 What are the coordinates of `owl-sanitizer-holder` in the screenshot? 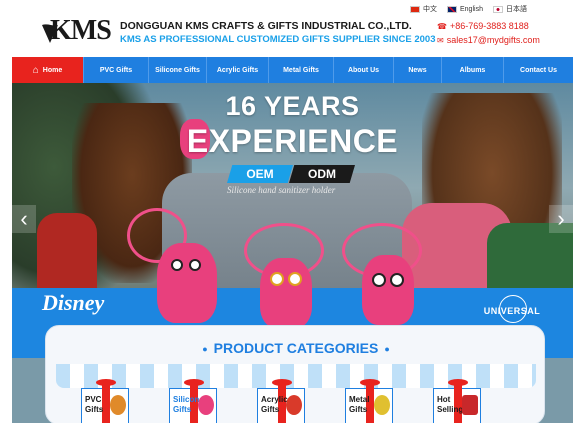 It's located at (286, 293).